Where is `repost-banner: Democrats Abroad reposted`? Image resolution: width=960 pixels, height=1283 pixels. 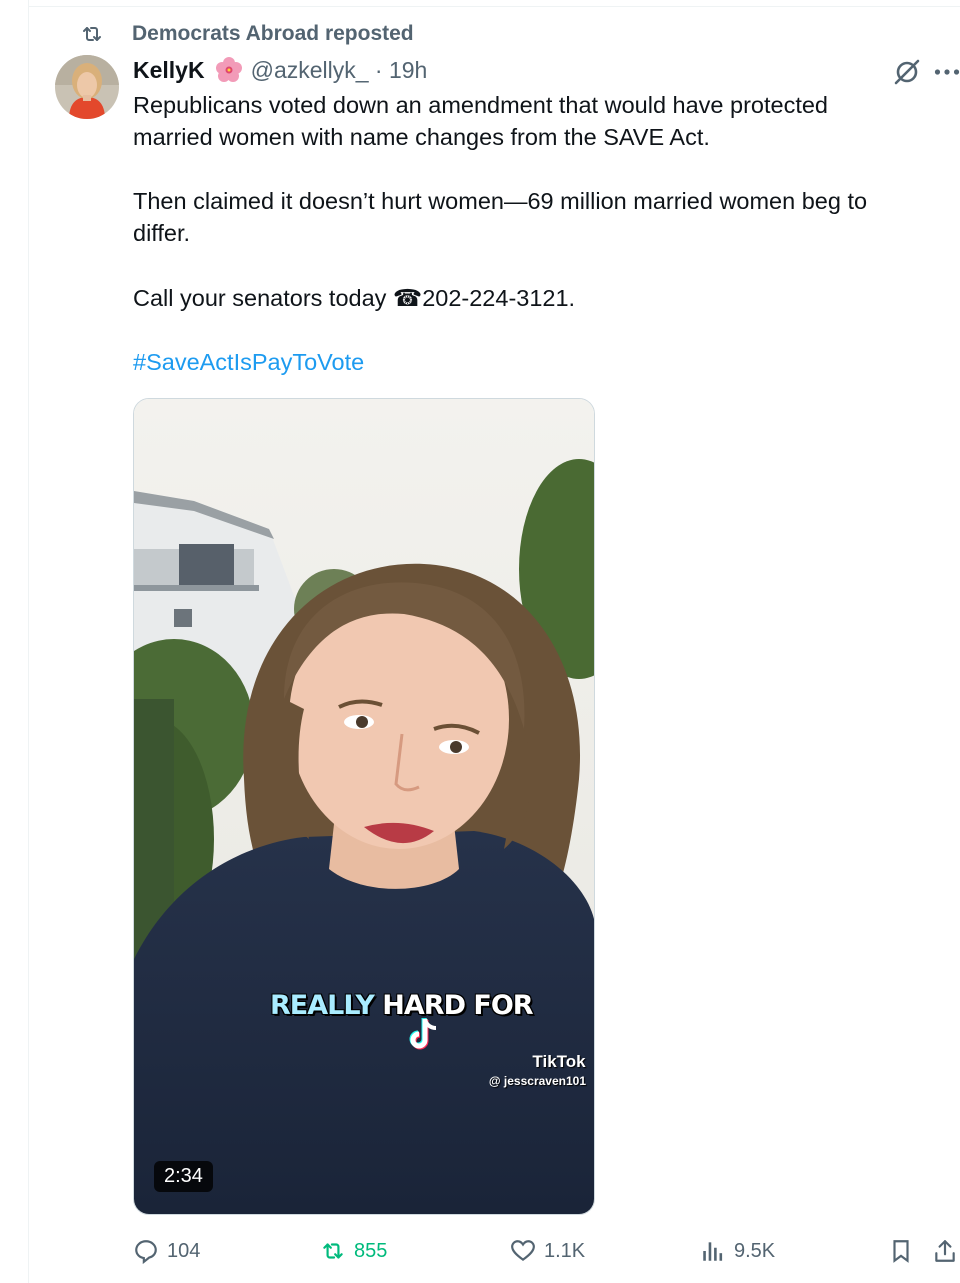
repost-banner: Democrats Abroad reposted is located at coordinates (247, 34).